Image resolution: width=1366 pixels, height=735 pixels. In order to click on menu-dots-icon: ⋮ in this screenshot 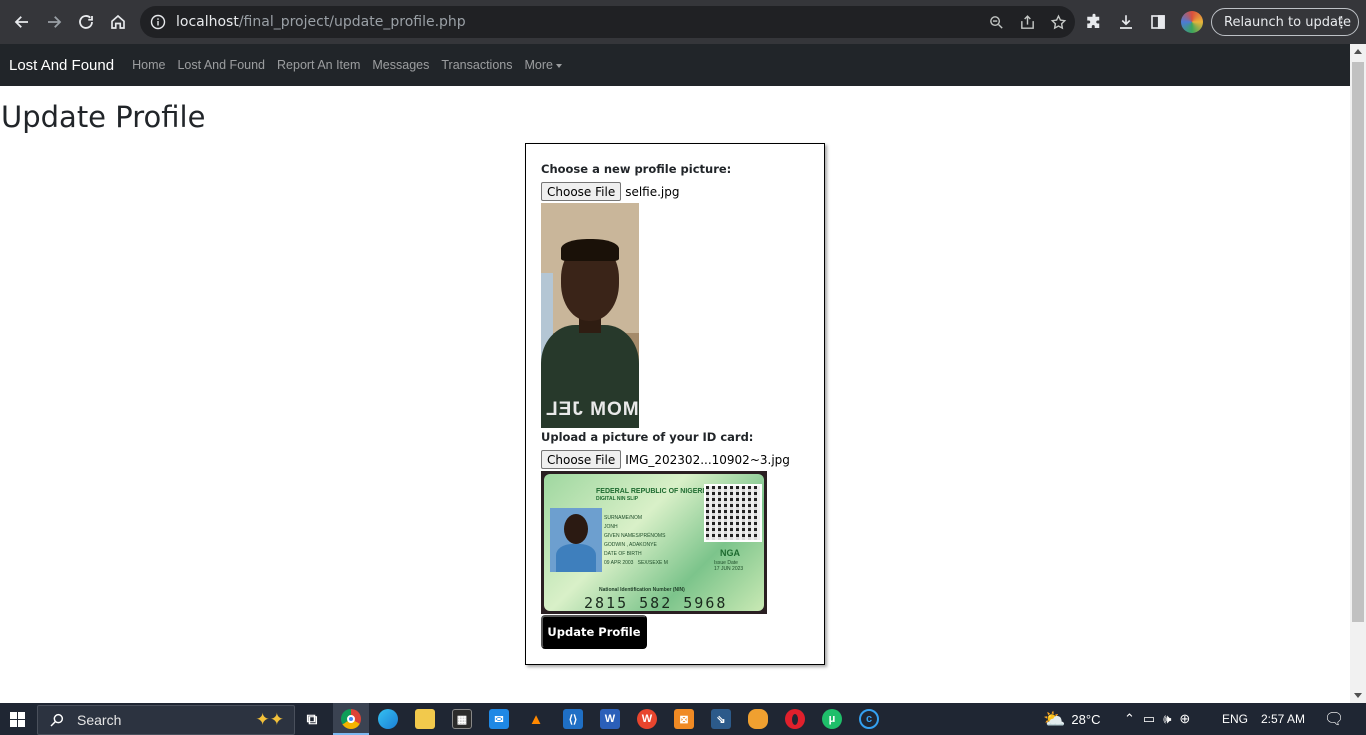, I will do `click(1341, 22)`.